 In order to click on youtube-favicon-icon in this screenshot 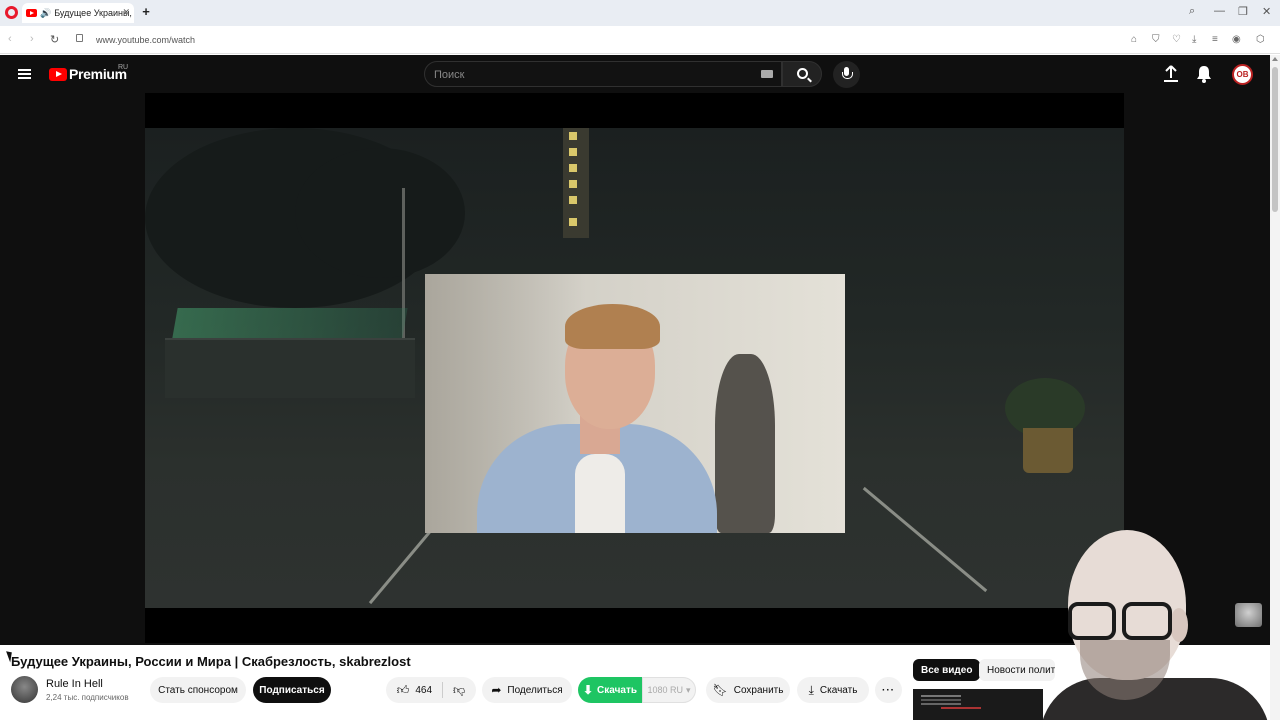, I will do `click(31, 13)`.